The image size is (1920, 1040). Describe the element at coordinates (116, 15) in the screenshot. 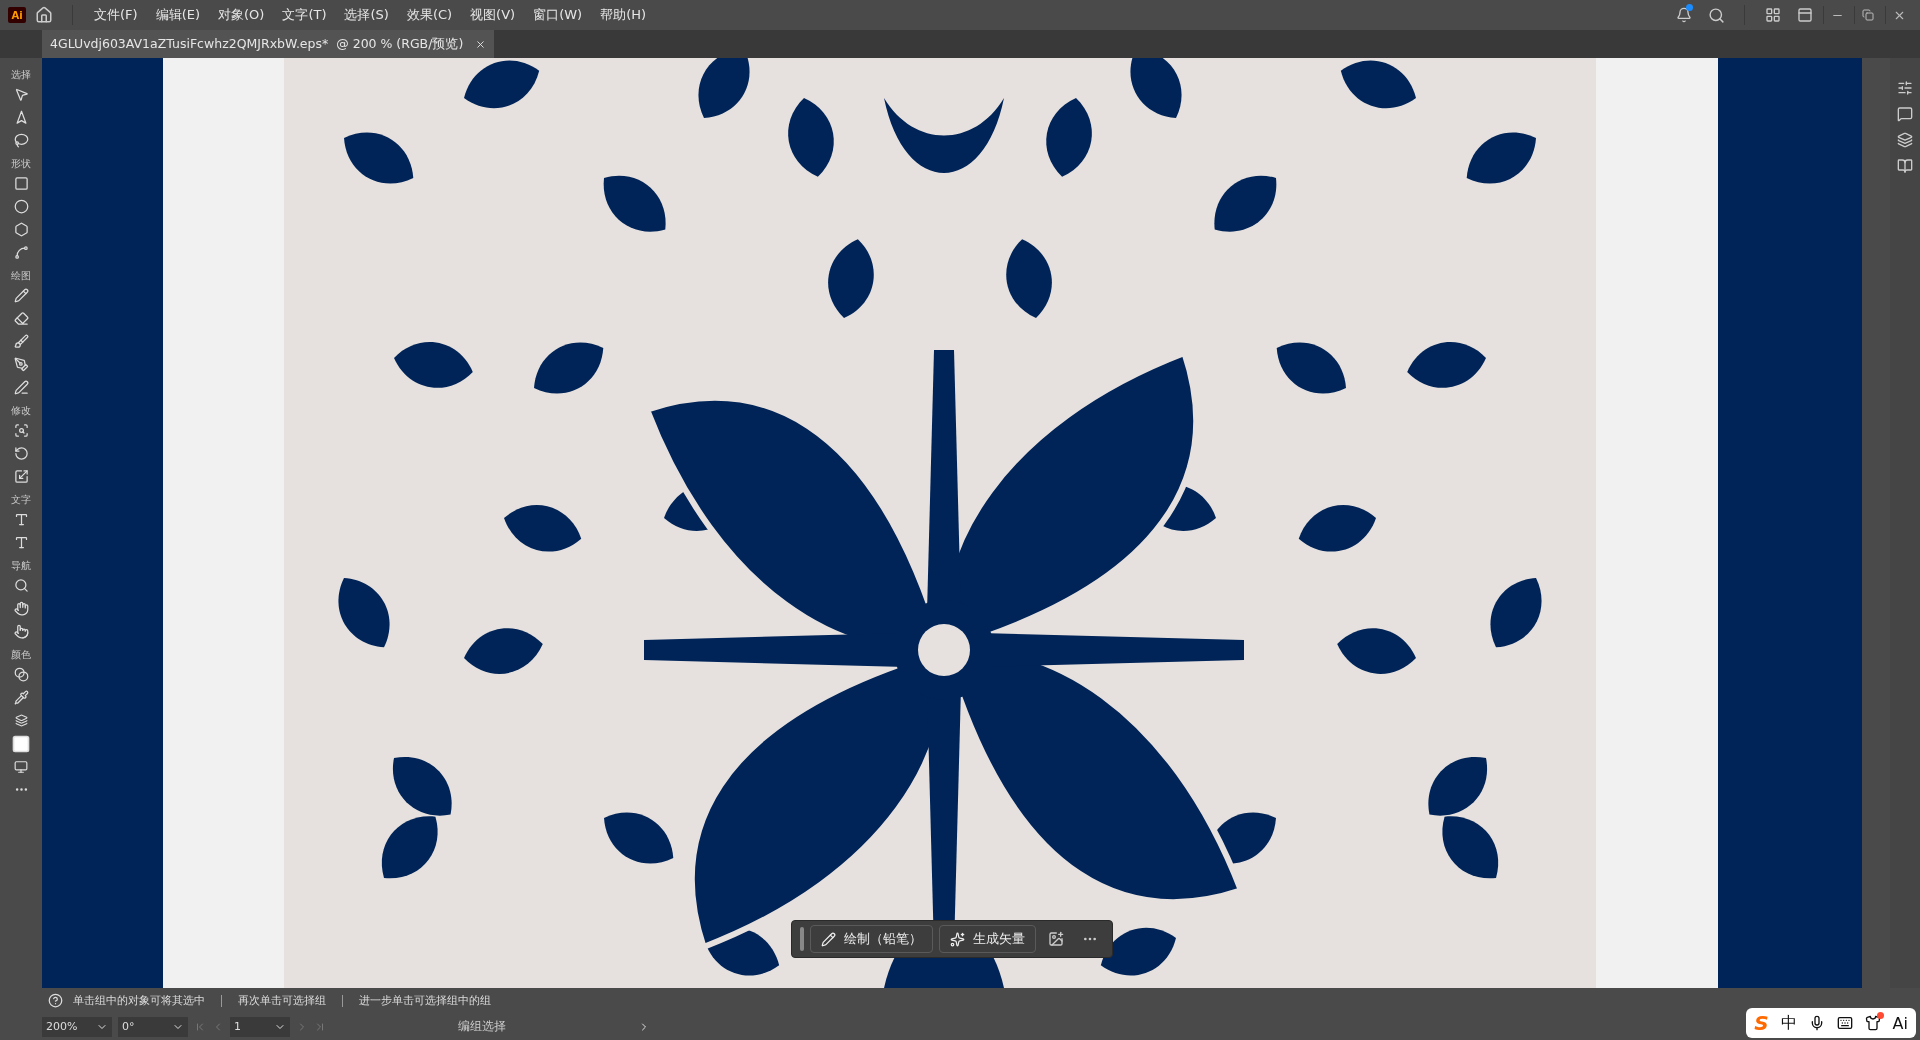

I see `menu-item: 文件(F)` at that location.